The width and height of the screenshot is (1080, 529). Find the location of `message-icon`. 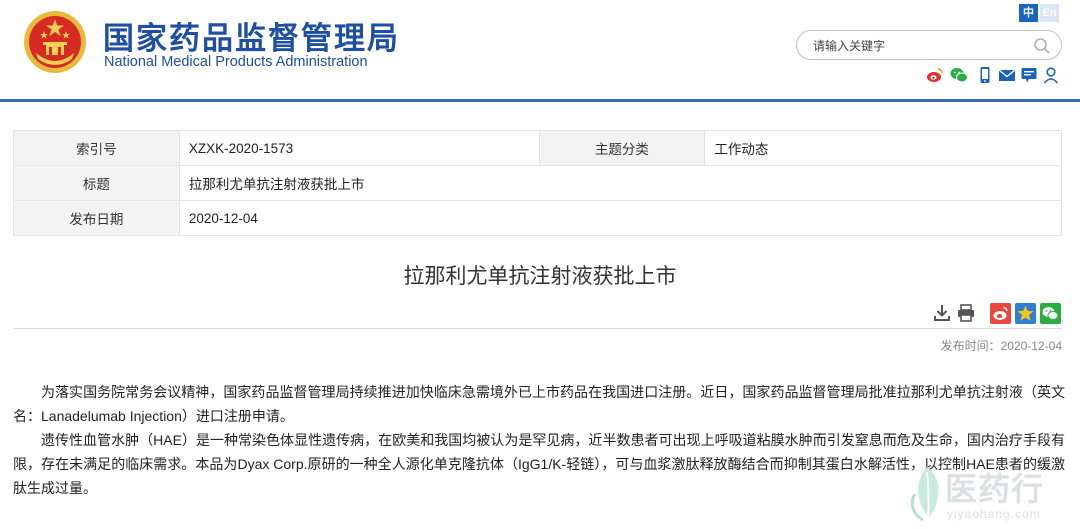

message-icon is located at coordinates (1029, 75).